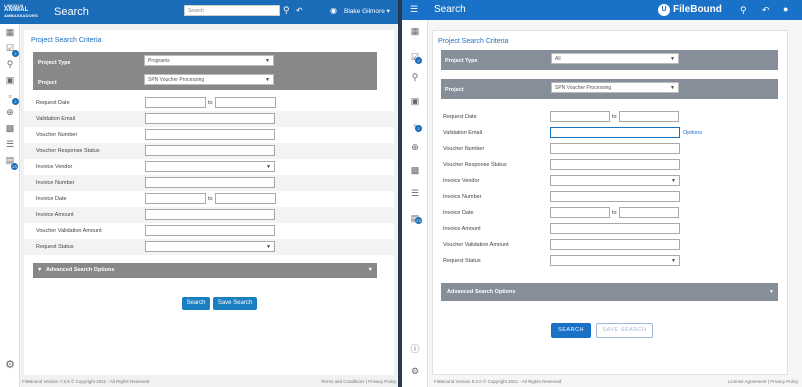 The image size is (802, 387). Describe the element at coordinates (333, 10) in the screenshot. I see `globe-icon: ◉` at that location.